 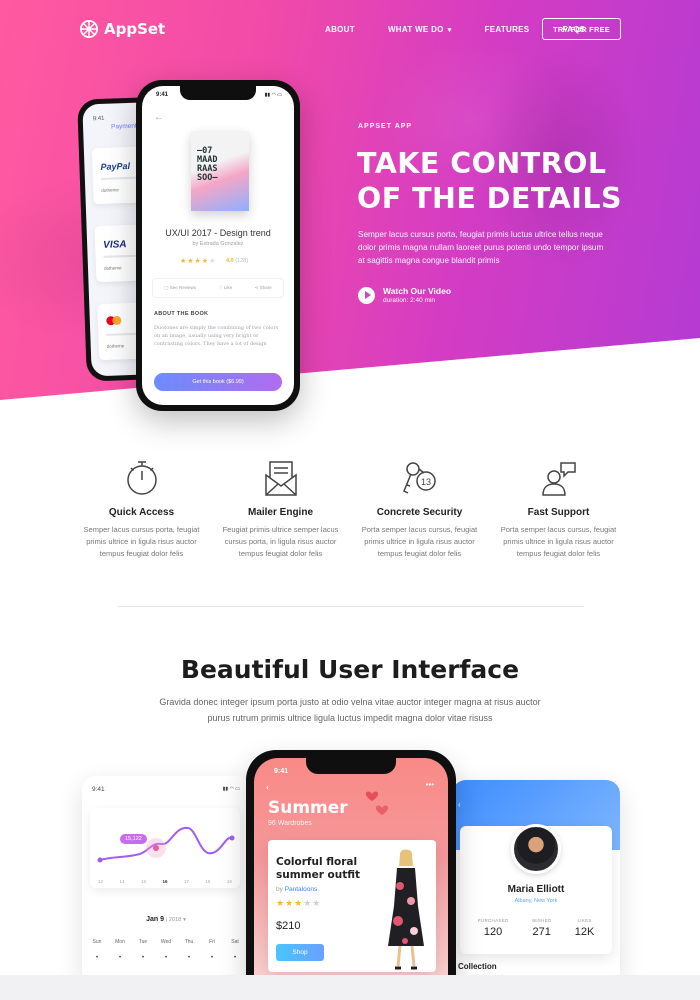 I want to click on mail-icon, so click(x=280, y=478).